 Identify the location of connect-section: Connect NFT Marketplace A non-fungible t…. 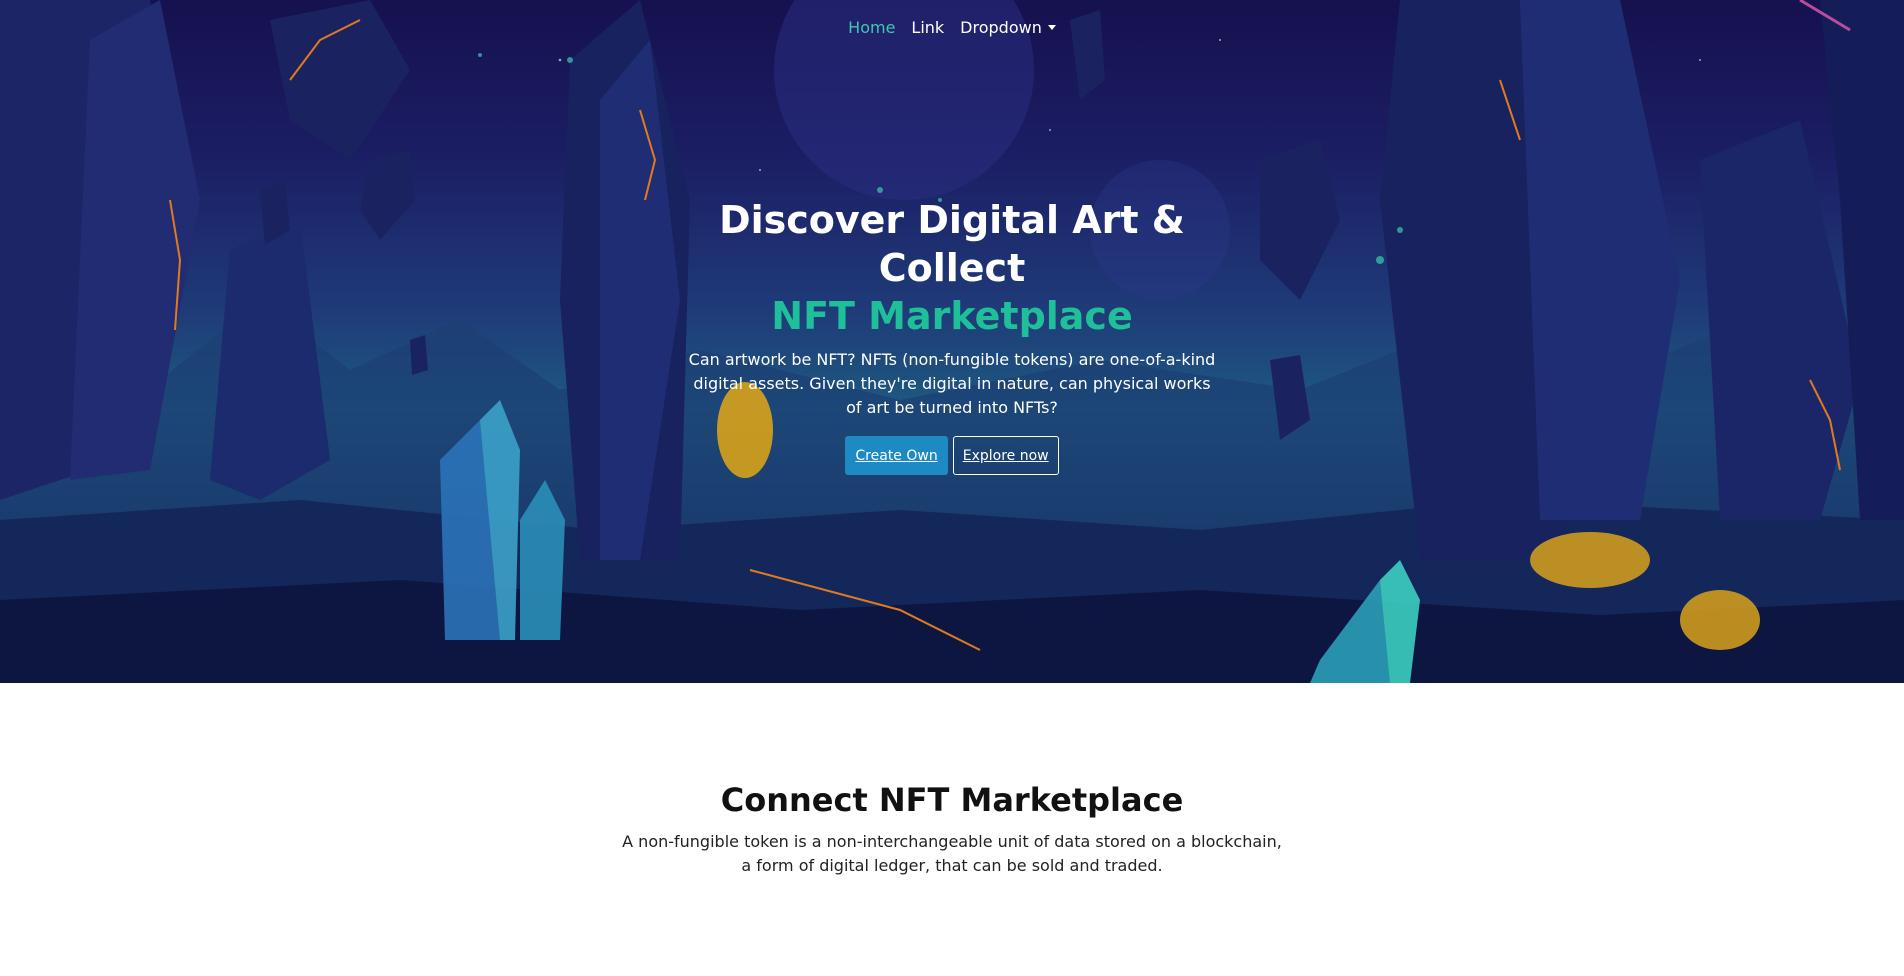
(952, 827).